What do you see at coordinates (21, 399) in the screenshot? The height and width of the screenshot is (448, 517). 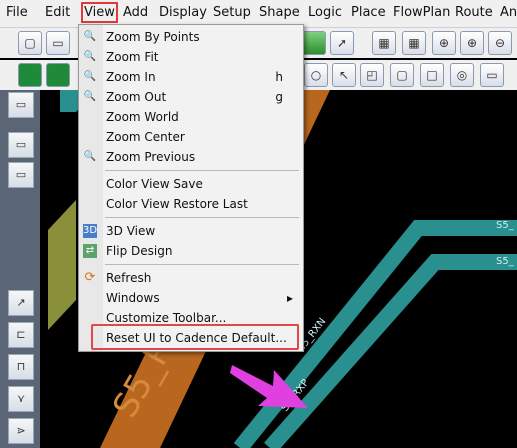 I see `left-tool-7-icon: ⋎` at bounding box center [21, 399].